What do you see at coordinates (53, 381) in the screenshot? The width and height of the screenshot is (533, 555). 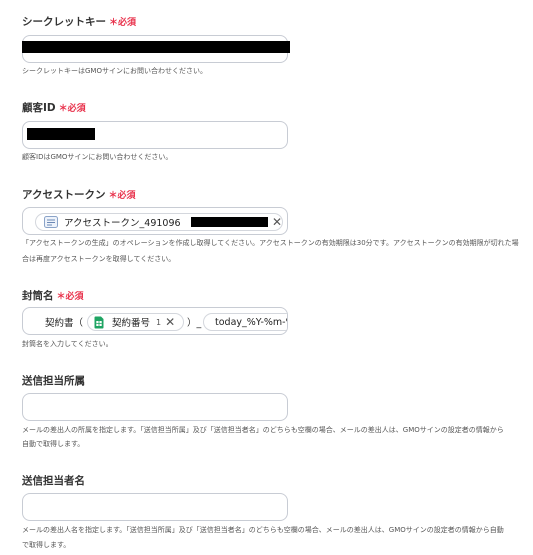 I see `sender-department-label: 送信担当所属` at bounding box center [53, 381].